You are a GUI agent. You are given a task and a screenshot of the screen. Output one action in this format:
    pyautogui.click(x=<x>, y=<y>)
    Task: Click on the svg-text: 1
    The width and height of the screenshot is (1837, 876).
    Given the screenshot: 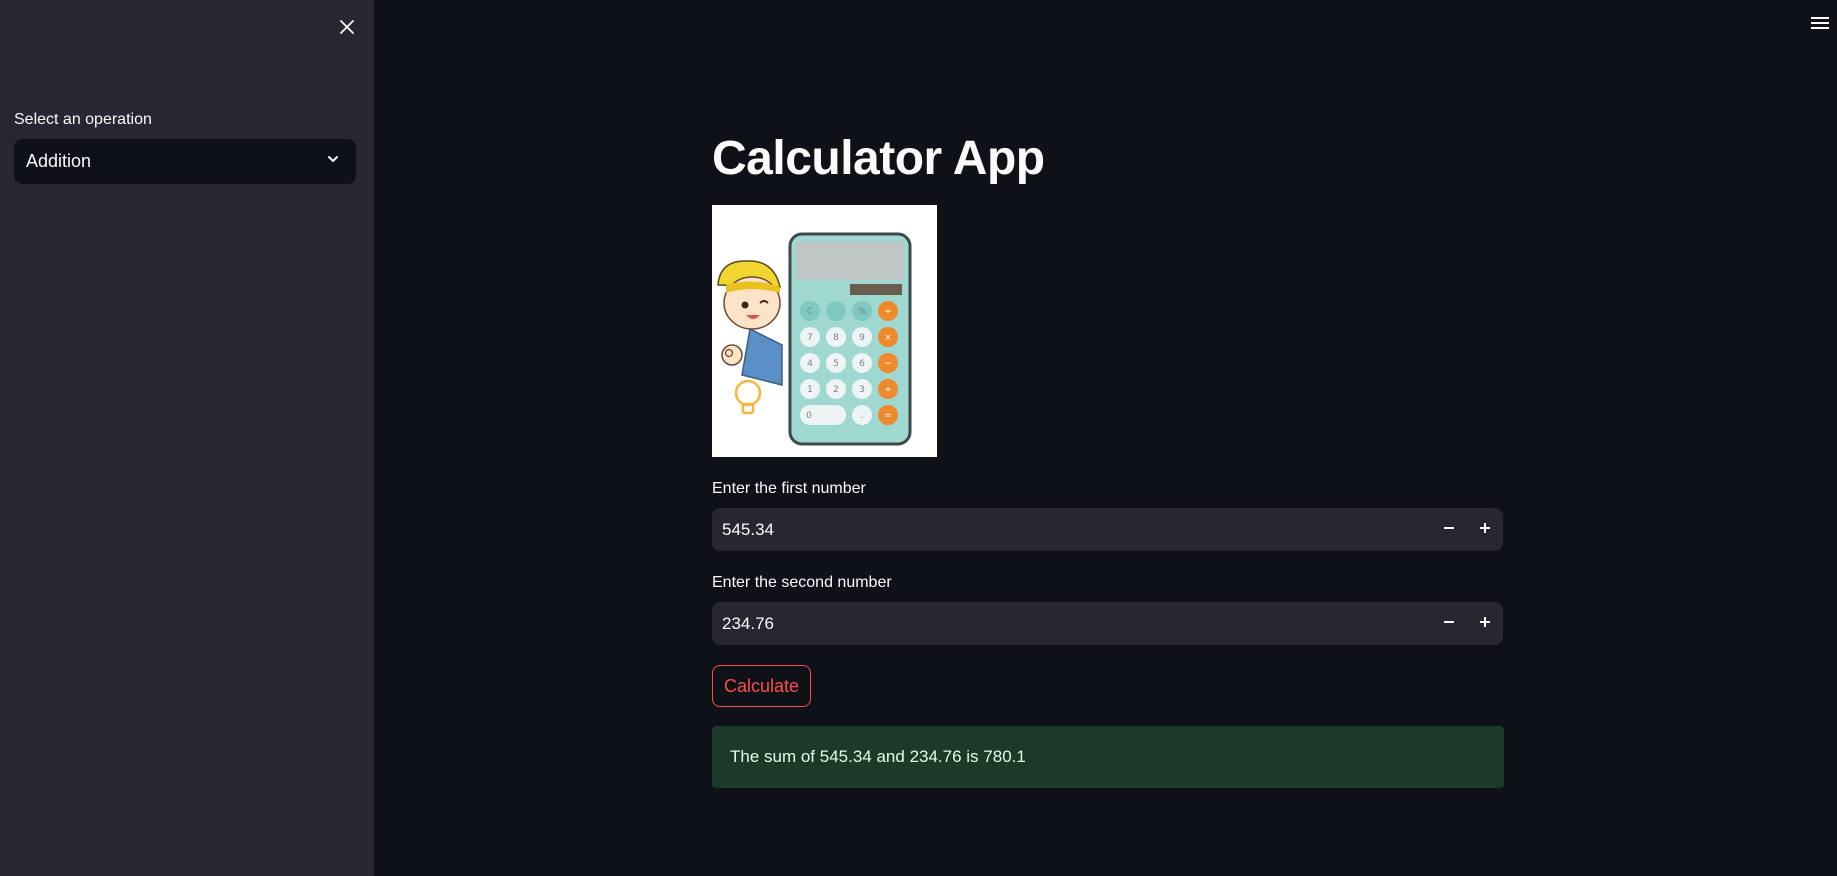 What is the action you would take?
    pyautogui.click(x=810, y=390)
    